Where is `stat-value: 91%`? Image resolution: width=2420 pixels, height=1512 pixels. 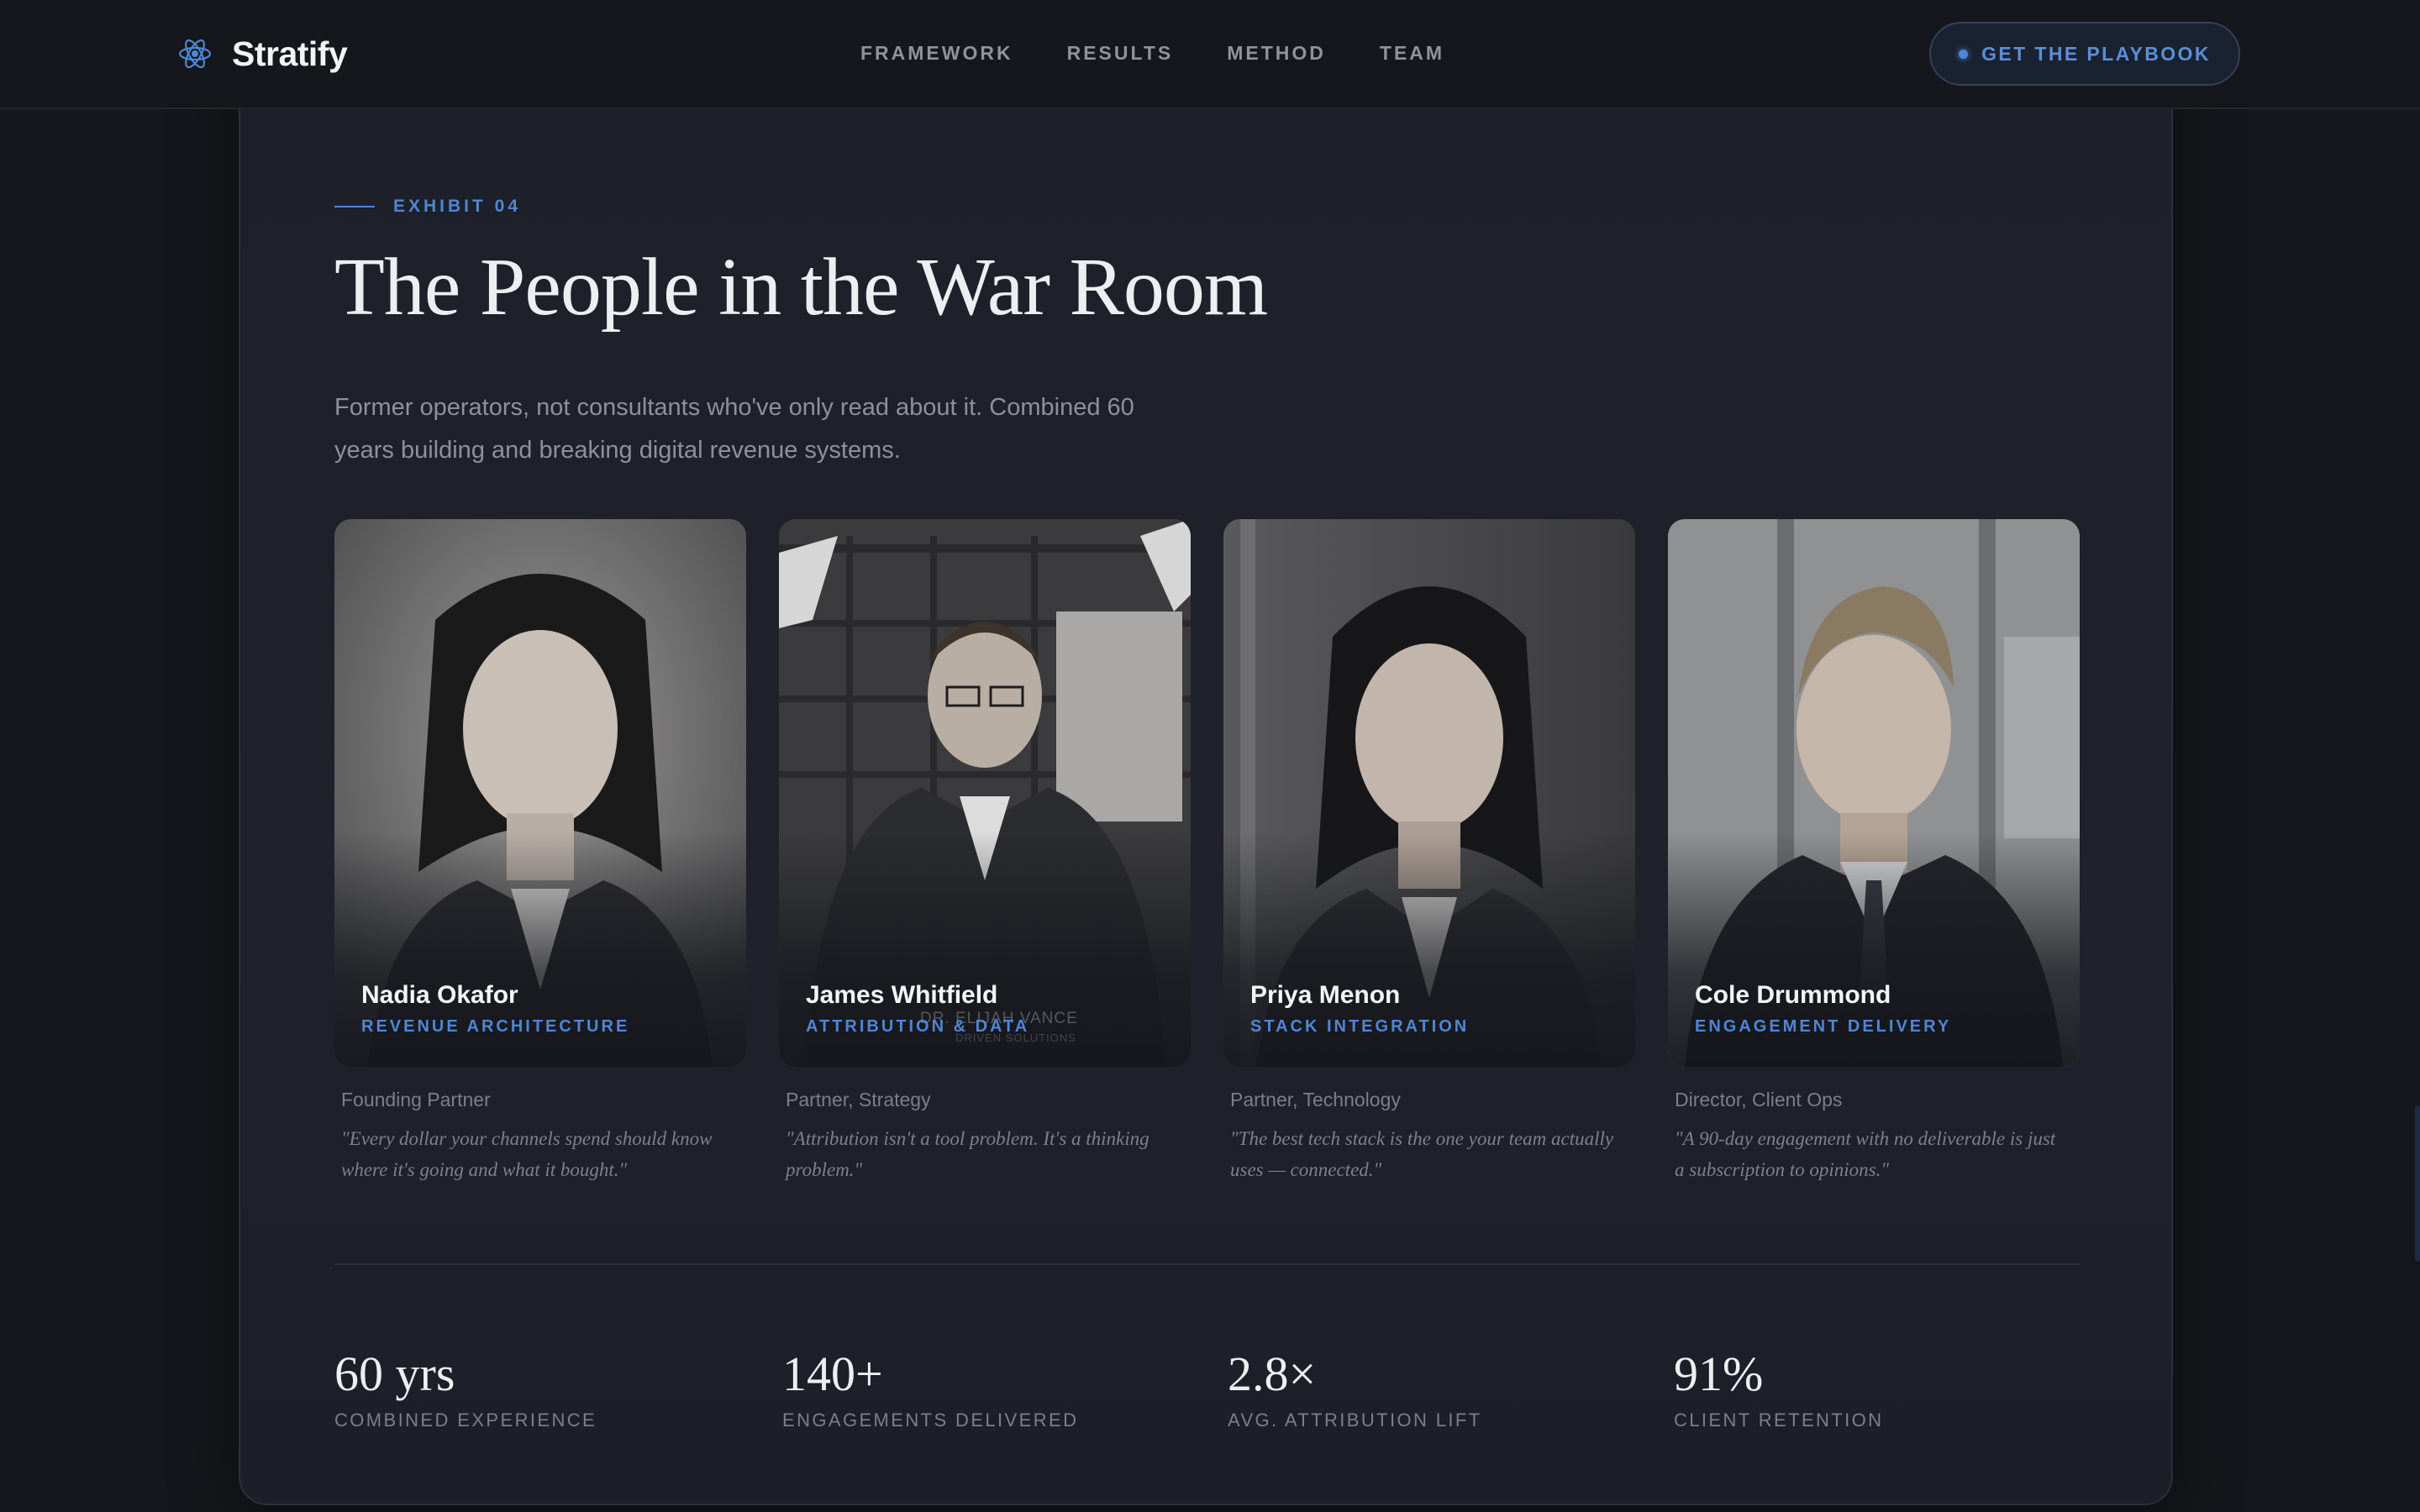
stat-value: 91% is located at coordinates (1719, 1374).